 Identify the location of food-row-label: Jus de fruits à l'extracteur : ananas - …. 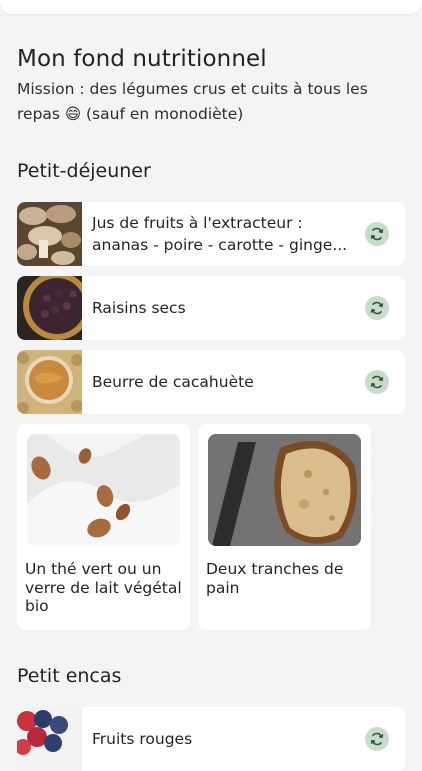
(220, 234).